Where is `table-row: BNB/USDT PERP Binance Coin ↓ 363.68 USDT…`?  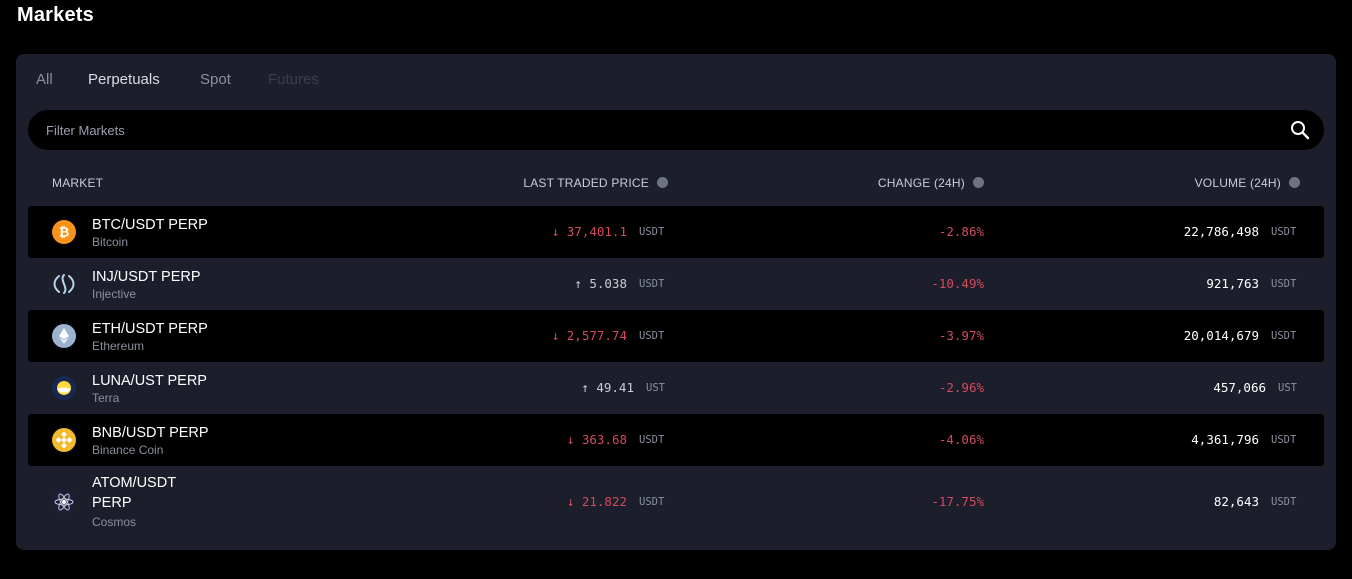
table-row: BNB/USDT PERP Binance Coin ↓ 363.68 USDT… is located at coordinates (676, 440).